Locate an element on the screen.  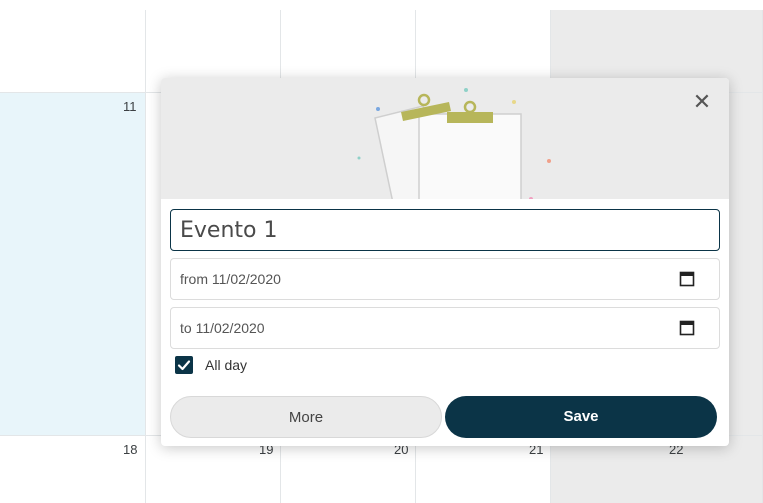
checkmark-icon is located at coordinates (184, 365).